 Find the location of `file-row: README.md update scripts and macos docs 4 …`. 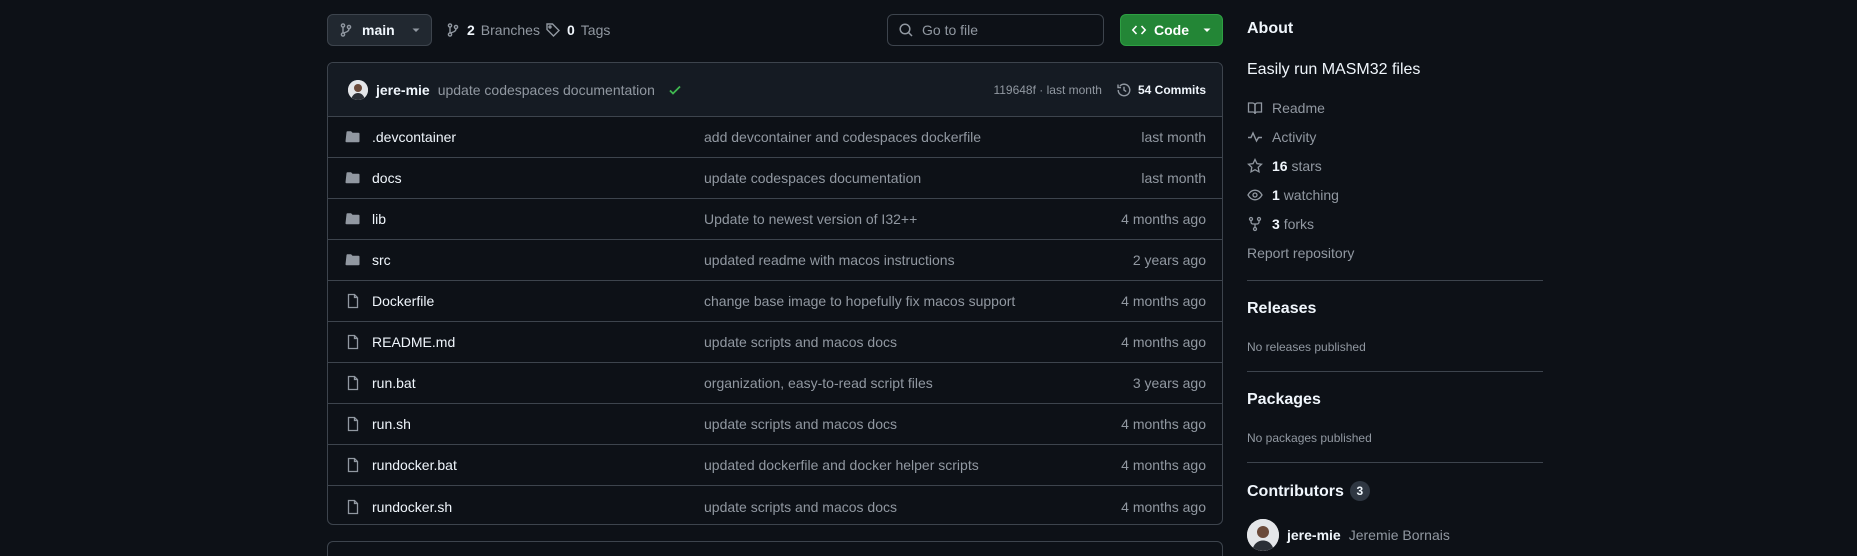

file-row: README.md update scripts and macos docs 4 … is located at coordinates (775, 342).